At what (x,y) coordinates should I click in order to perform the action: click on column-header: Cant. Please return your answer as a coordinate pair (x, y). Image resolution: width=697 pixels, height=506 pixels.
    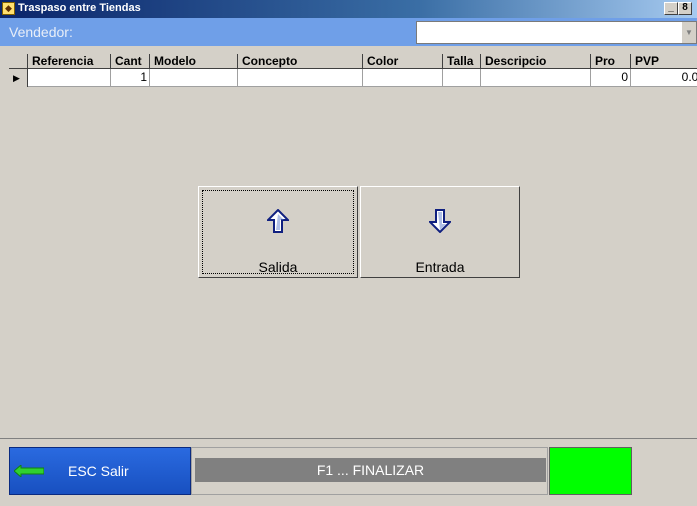
    Looking at the image, I should click on (130, 61).